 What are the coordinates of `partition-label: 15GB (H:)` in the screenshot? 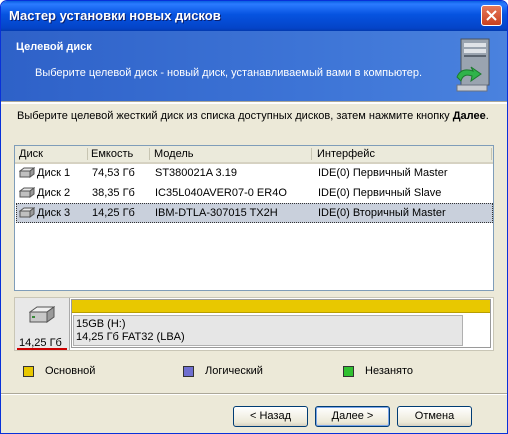 It's located at (101, 324).